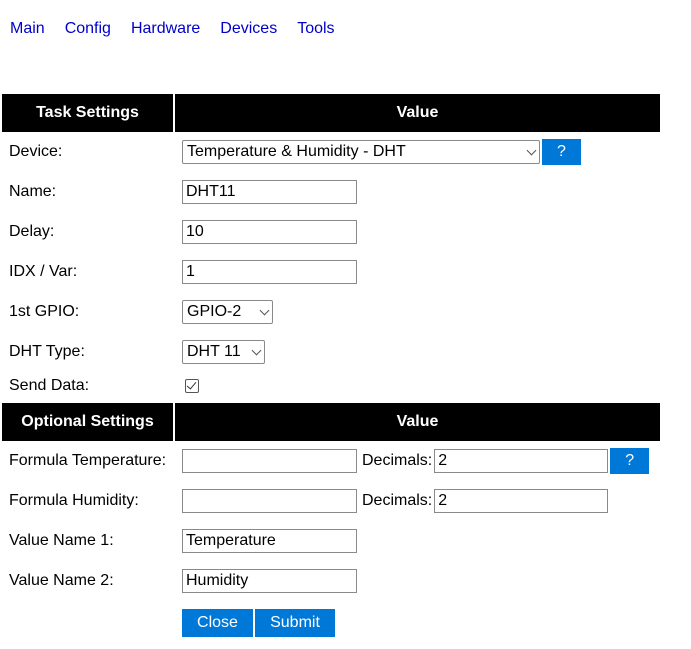 This screenshot has width=691, height=649. What do you see at coordinates (417, 623) in the screenshot?
I see `buttons-cell: Close Submit` at bounding box center [417, 623].